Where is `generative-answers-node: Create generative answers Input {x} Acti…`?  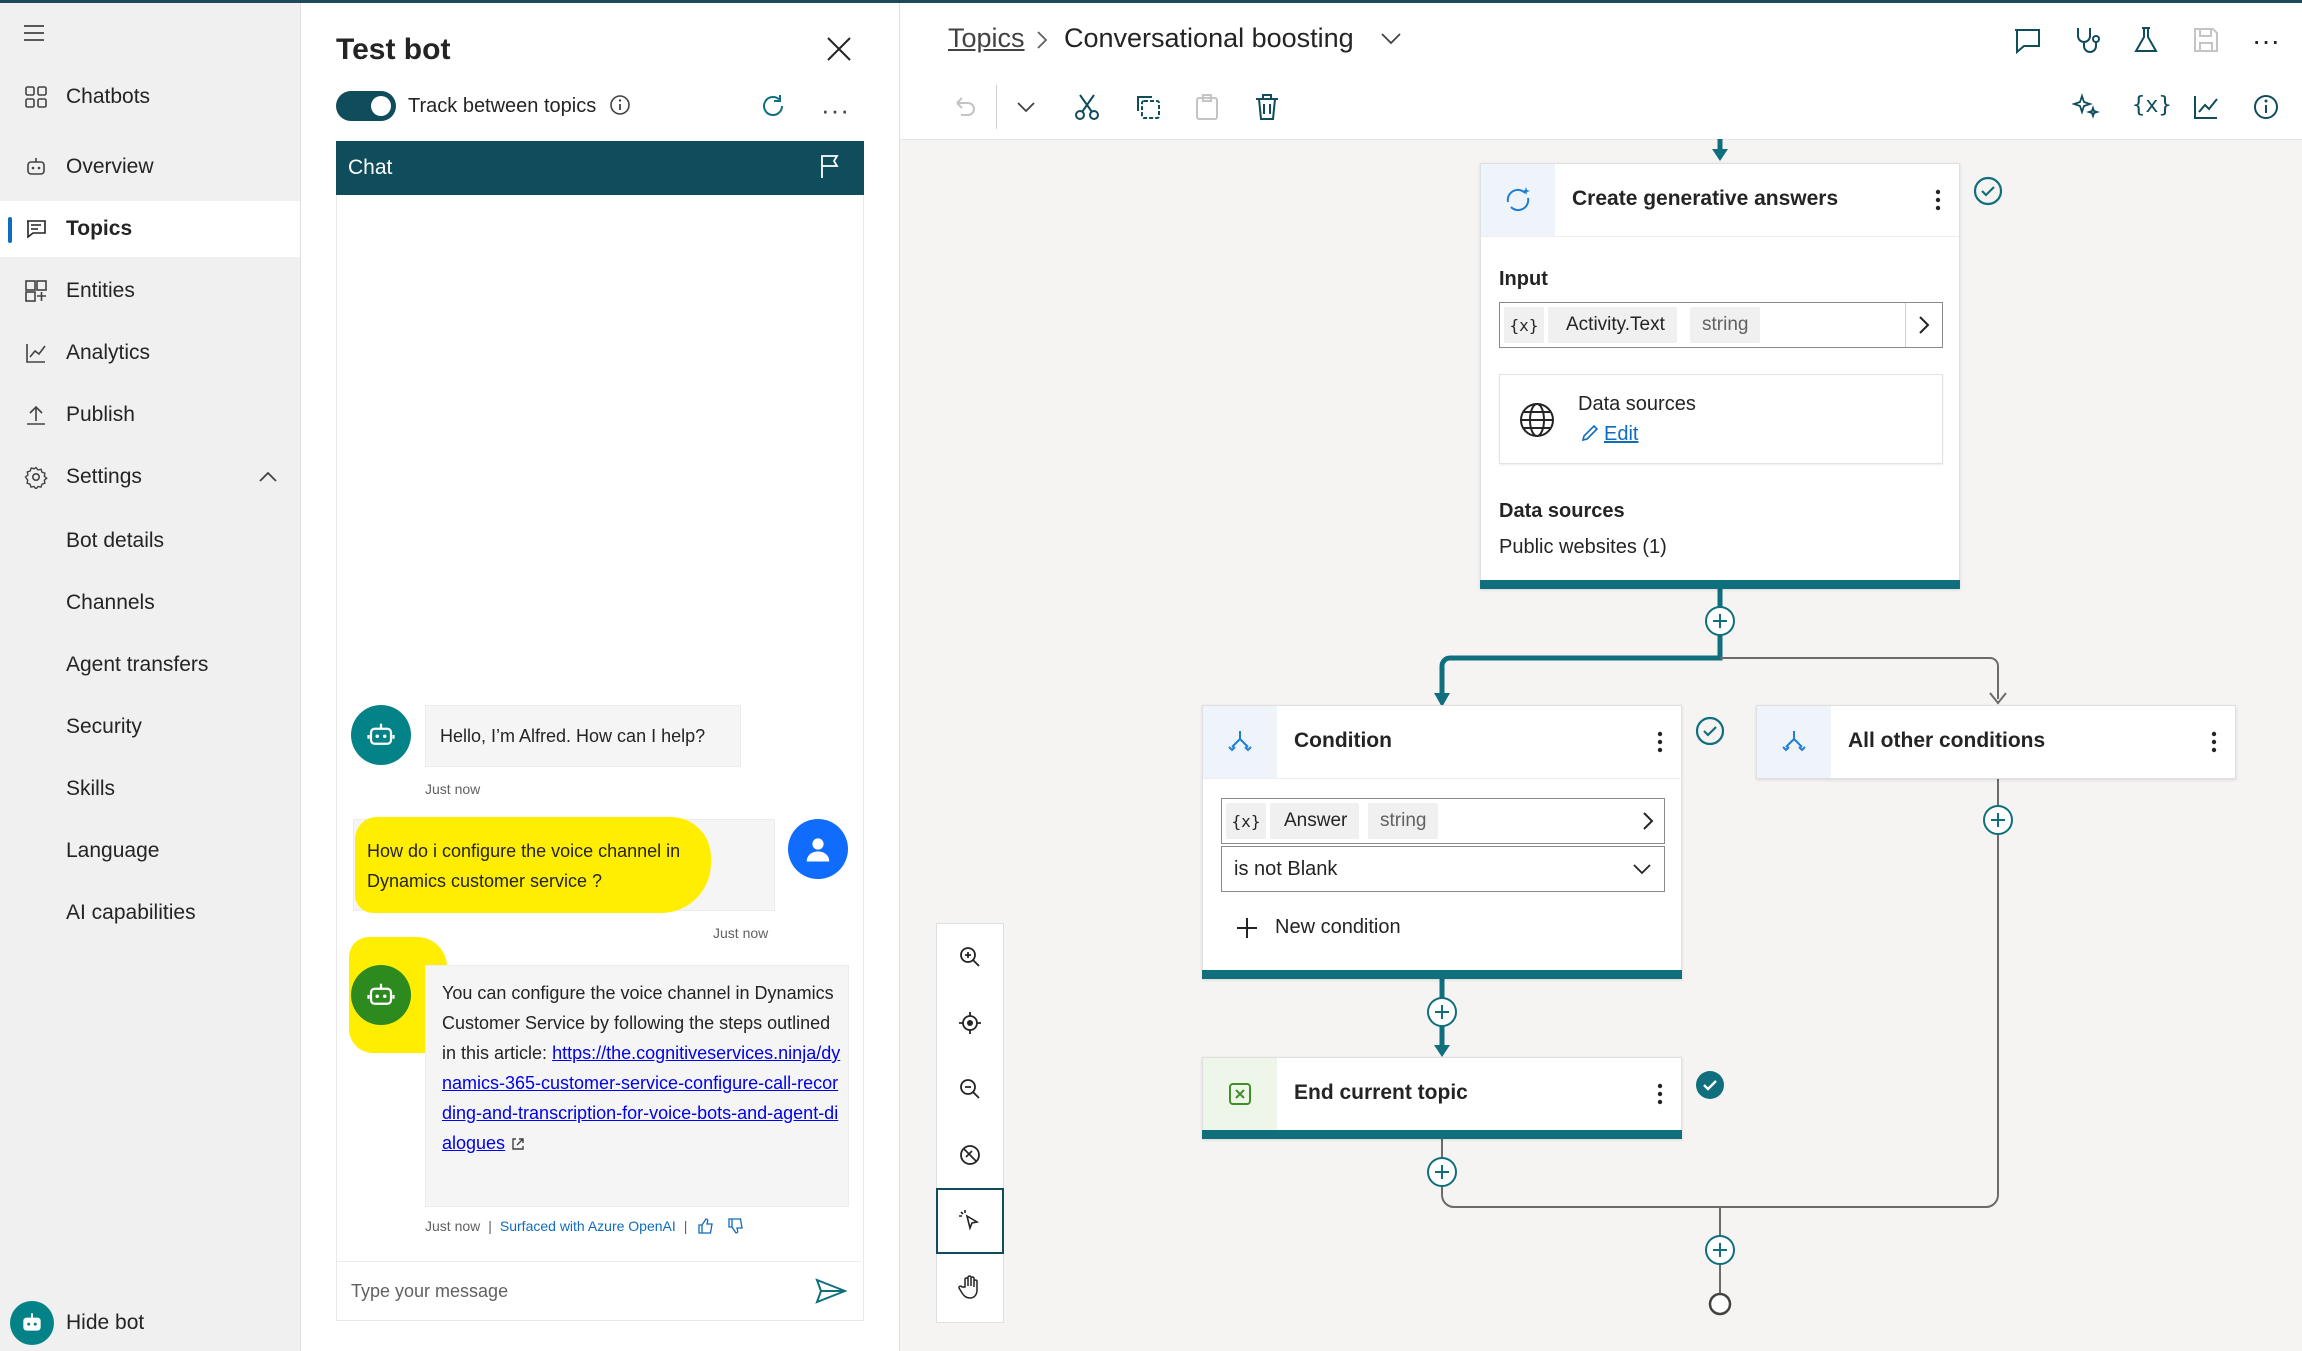 generative-answers-node: Create generative answers Input {x} Acti… is located at coordinates (1720, 376).